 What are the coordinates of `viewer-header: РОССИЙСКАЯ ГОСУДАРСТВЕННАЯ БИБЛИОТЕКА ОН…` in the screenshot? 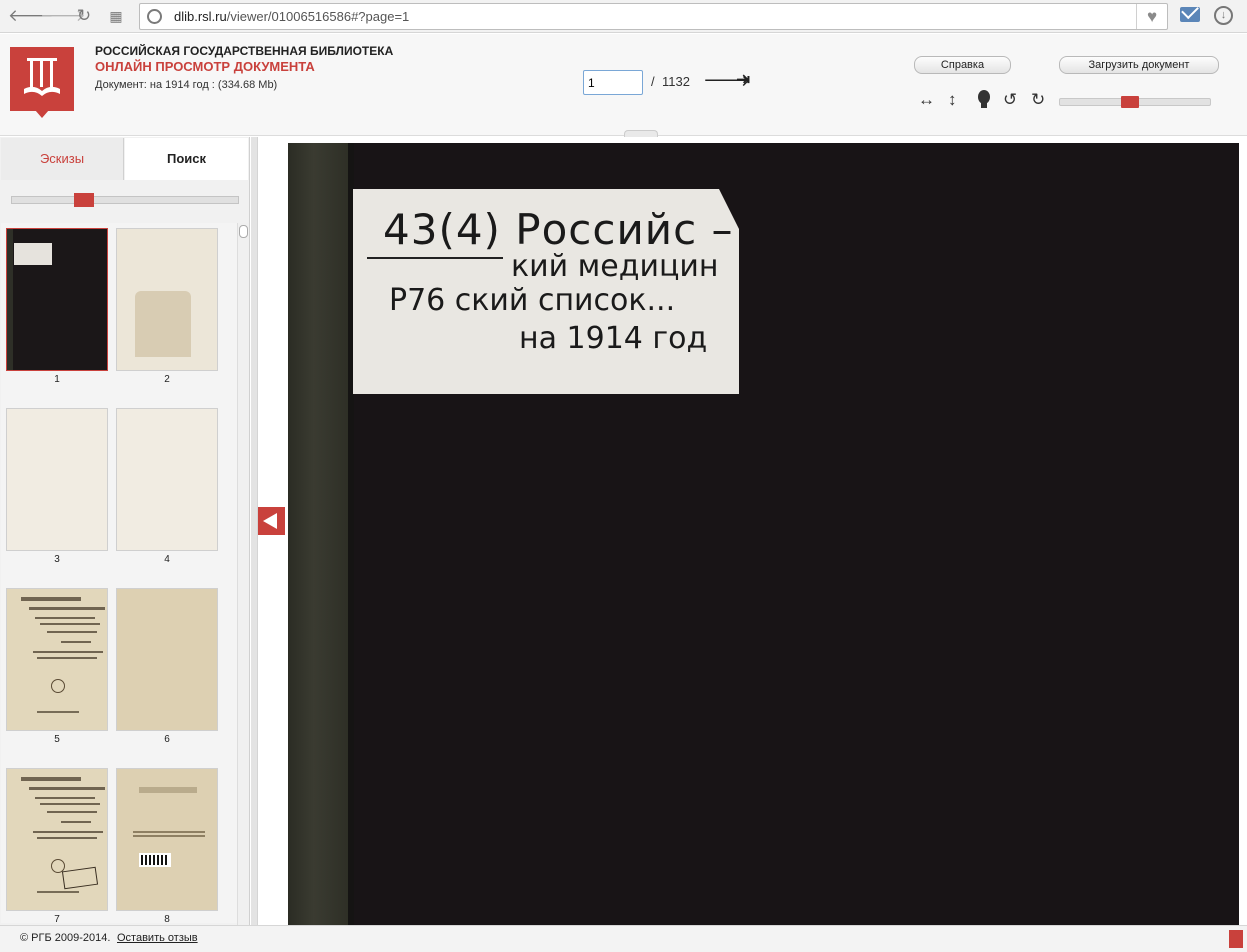 It's located at (623, 86).